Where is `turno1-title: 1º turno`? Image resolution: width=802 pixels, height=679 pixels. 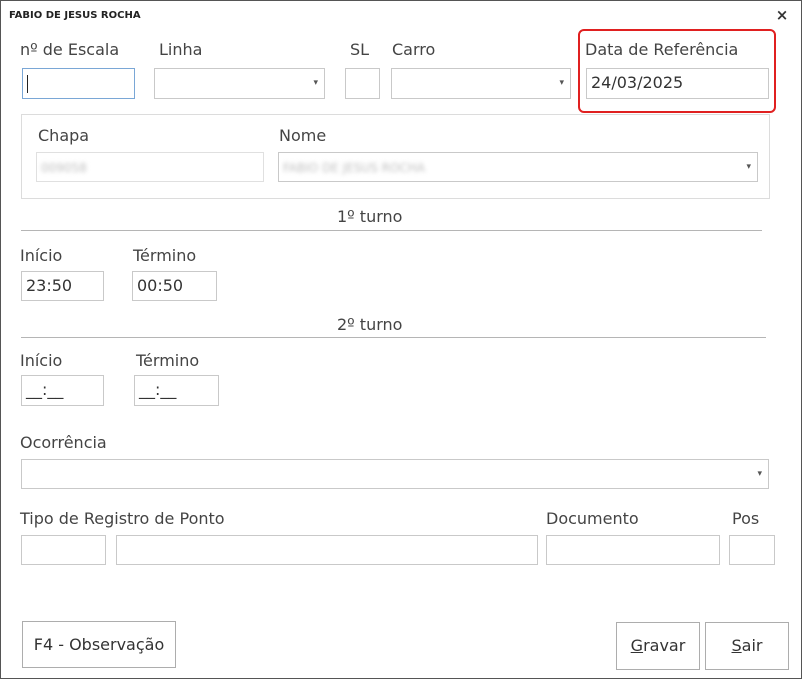
turno1-title: 1º turno is located at coordinates (370, 216).